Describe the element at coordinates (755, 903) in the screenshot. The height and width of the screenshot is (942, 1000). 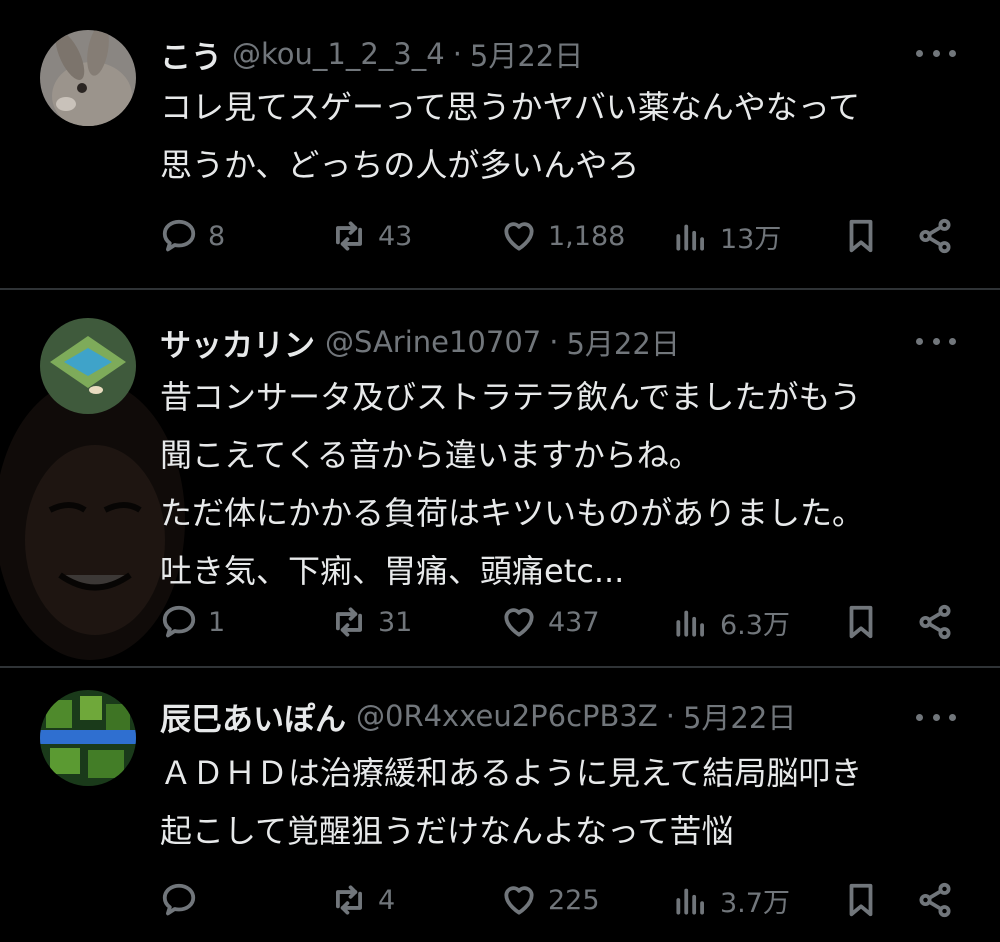
I see `views-count: 3.7万` at that location.